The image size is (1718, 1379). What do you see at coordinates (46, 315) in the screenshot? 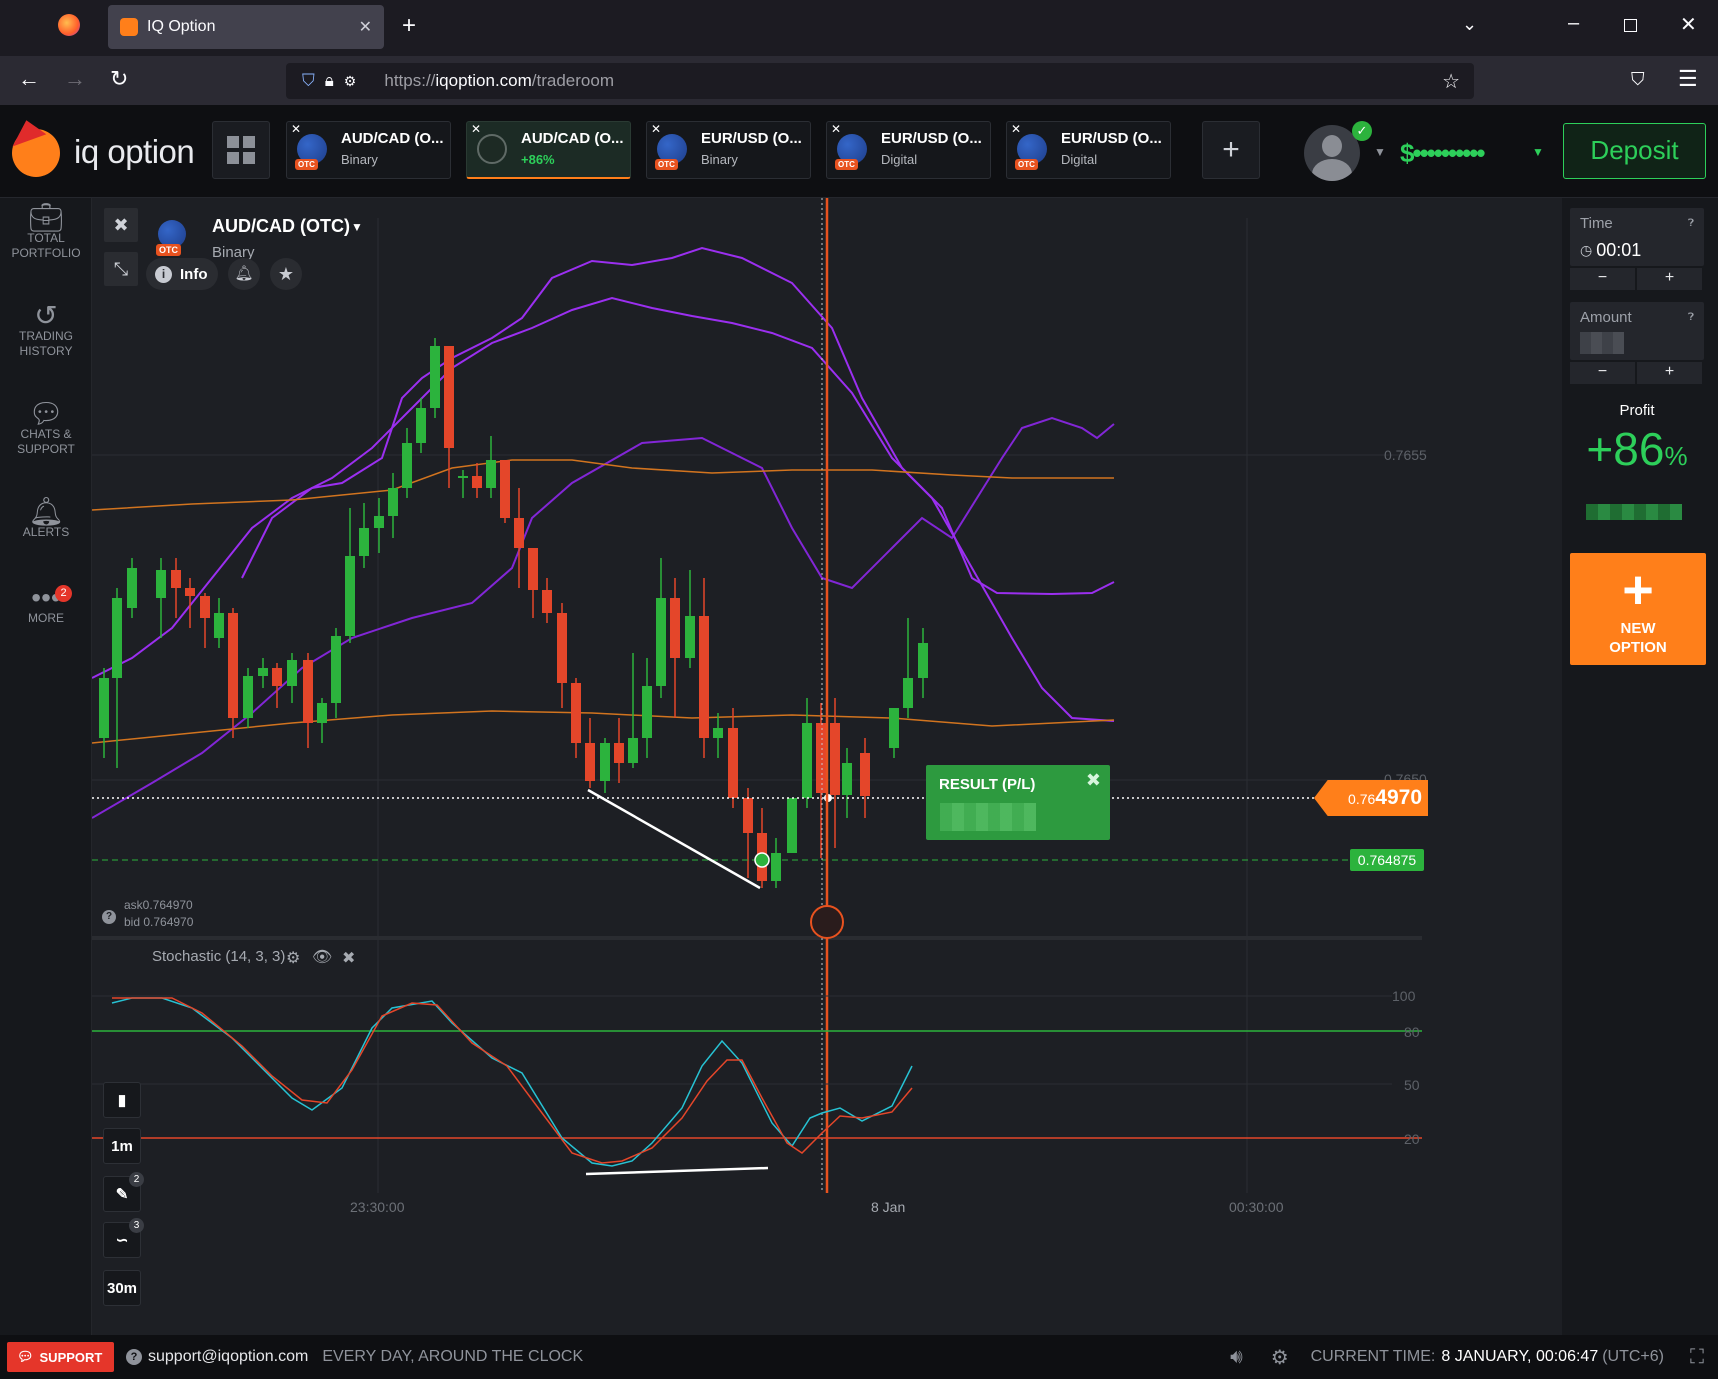
I see `history-icon: ↺` at bounding box center [46, 315].